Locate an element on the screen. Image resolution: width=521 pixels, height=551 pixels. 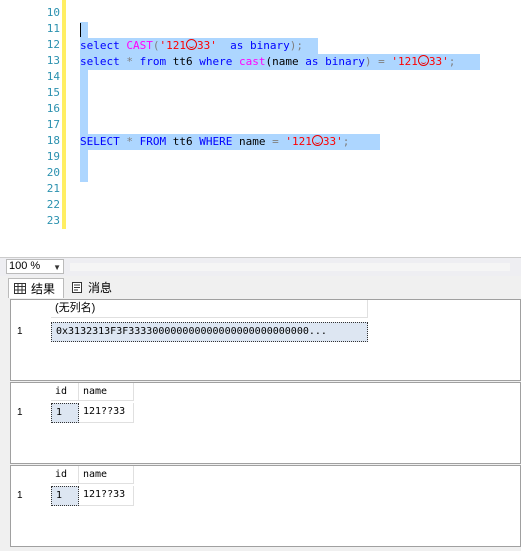
keyword: WHERE is located at coordinates (216, 141).